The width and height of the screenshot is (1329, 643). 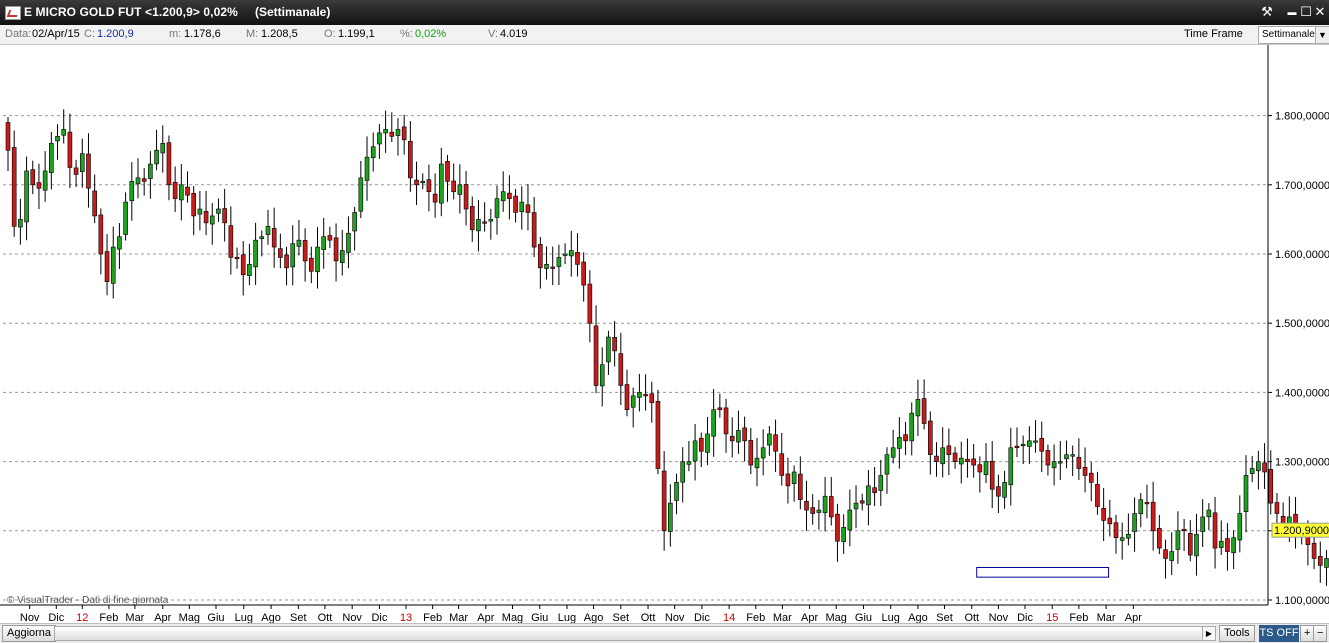 What do you see at coordinates (29, 633) in the screenshot?
I see `refresh-button: Aggiorna` at bounding box center [29, 633].